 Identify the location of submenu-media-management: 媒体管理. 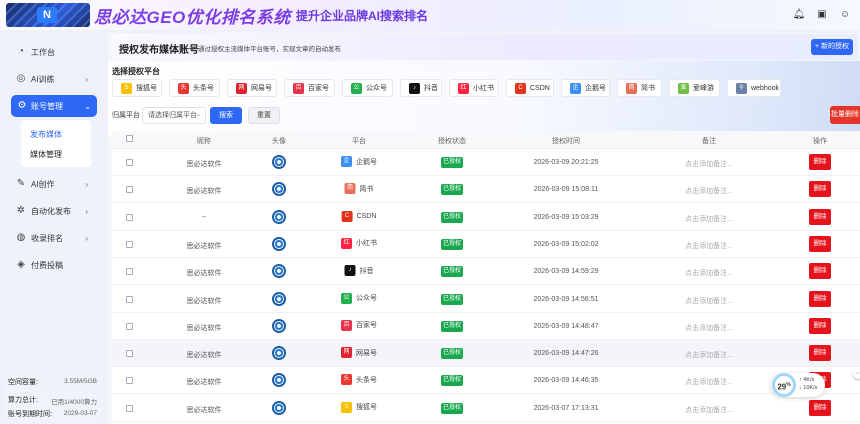
(46, 154).